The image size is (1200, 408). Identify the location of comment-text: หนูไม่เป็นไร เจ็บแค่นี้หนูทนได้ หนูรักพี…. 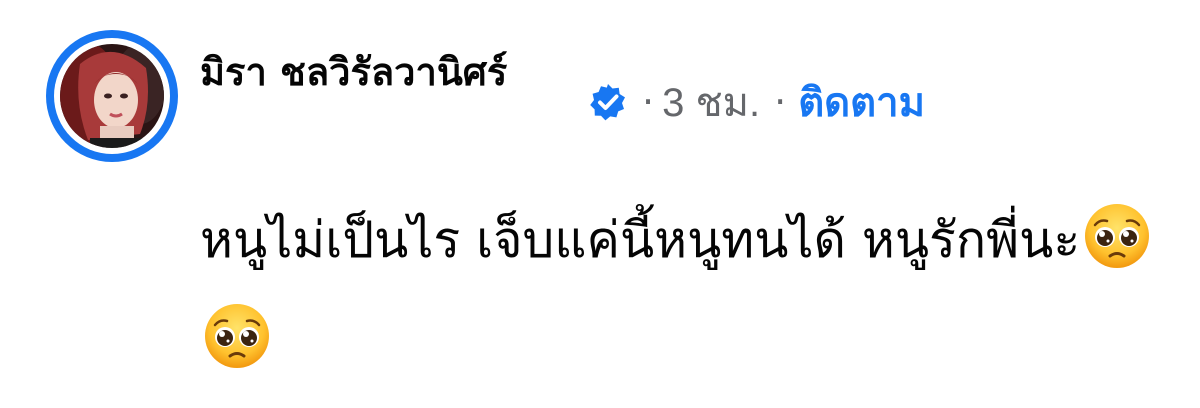
(640, 240).